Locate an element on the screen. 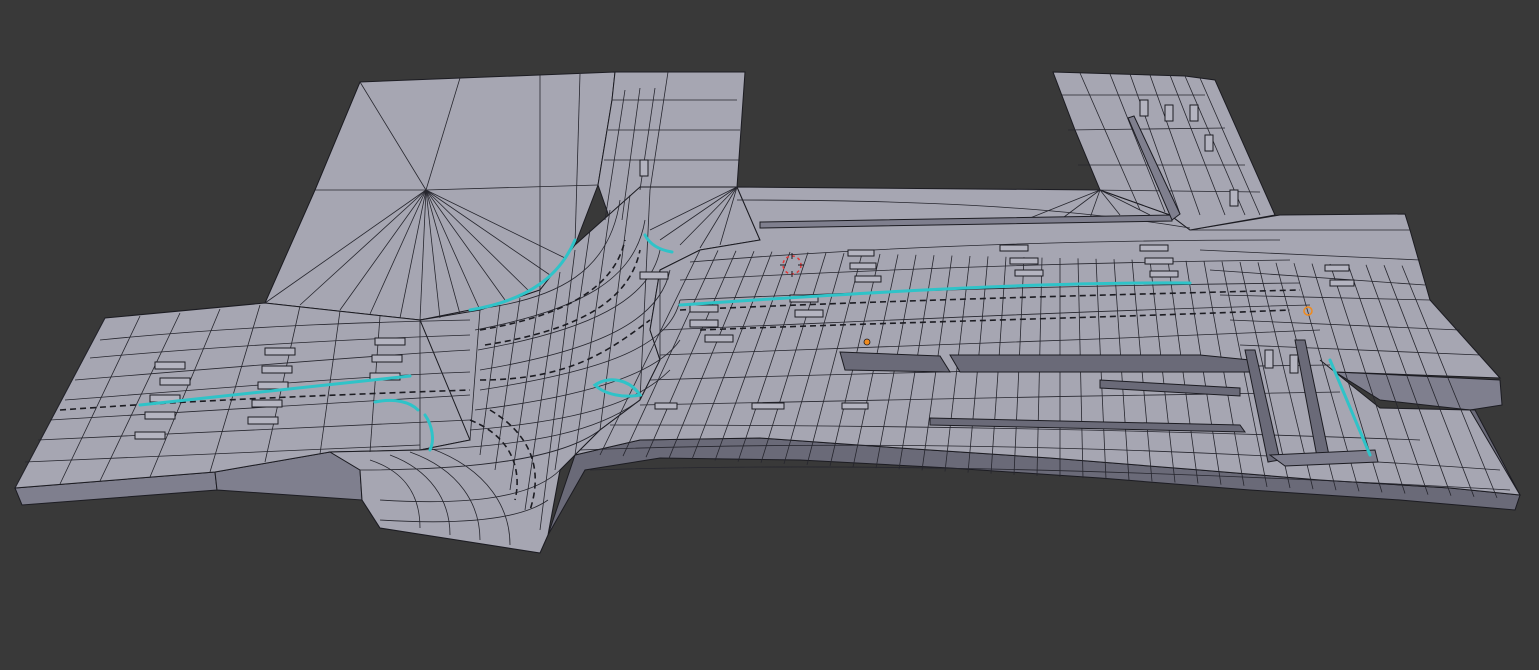 The height and width of the screenshot is (670, 1539). object-origin-icon is located at coordinates (867, 342).